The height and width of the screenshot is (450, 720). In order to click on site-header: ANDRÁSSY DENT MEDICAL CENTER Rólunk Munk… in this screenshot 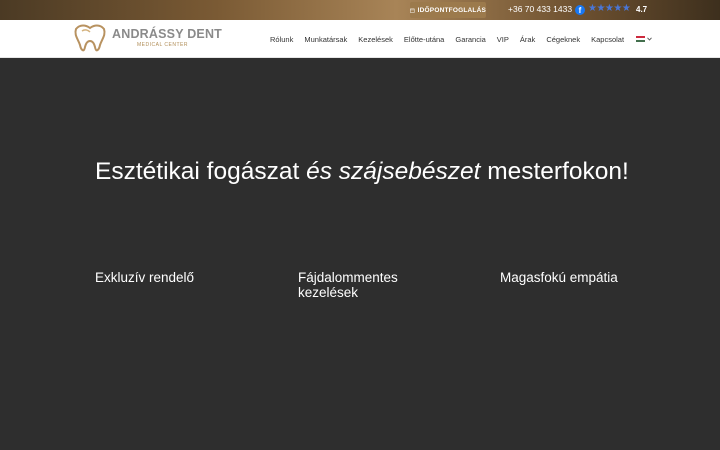, I will do `click(360, 39)`.